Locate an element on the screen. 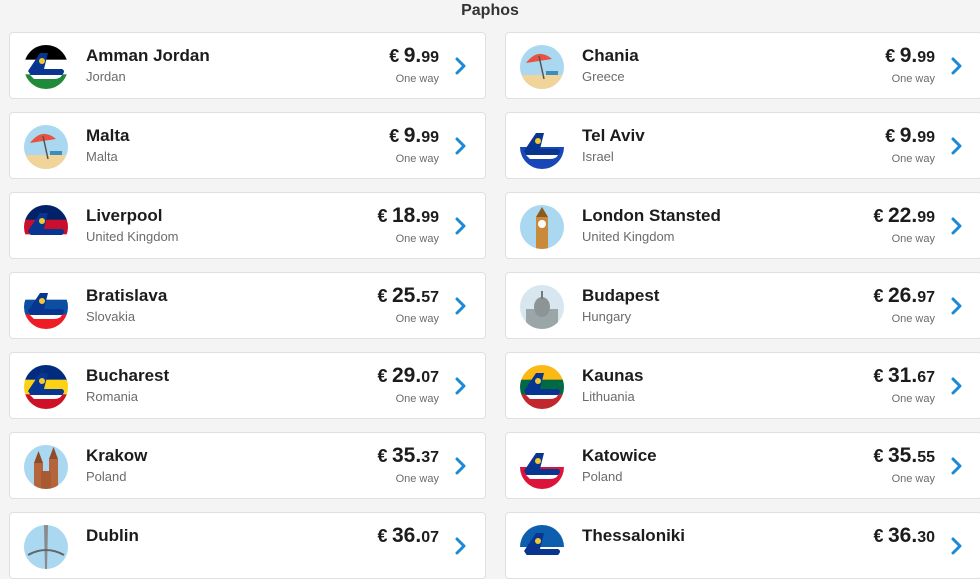  destination-city: Malta is located at coordinates (108, 135).